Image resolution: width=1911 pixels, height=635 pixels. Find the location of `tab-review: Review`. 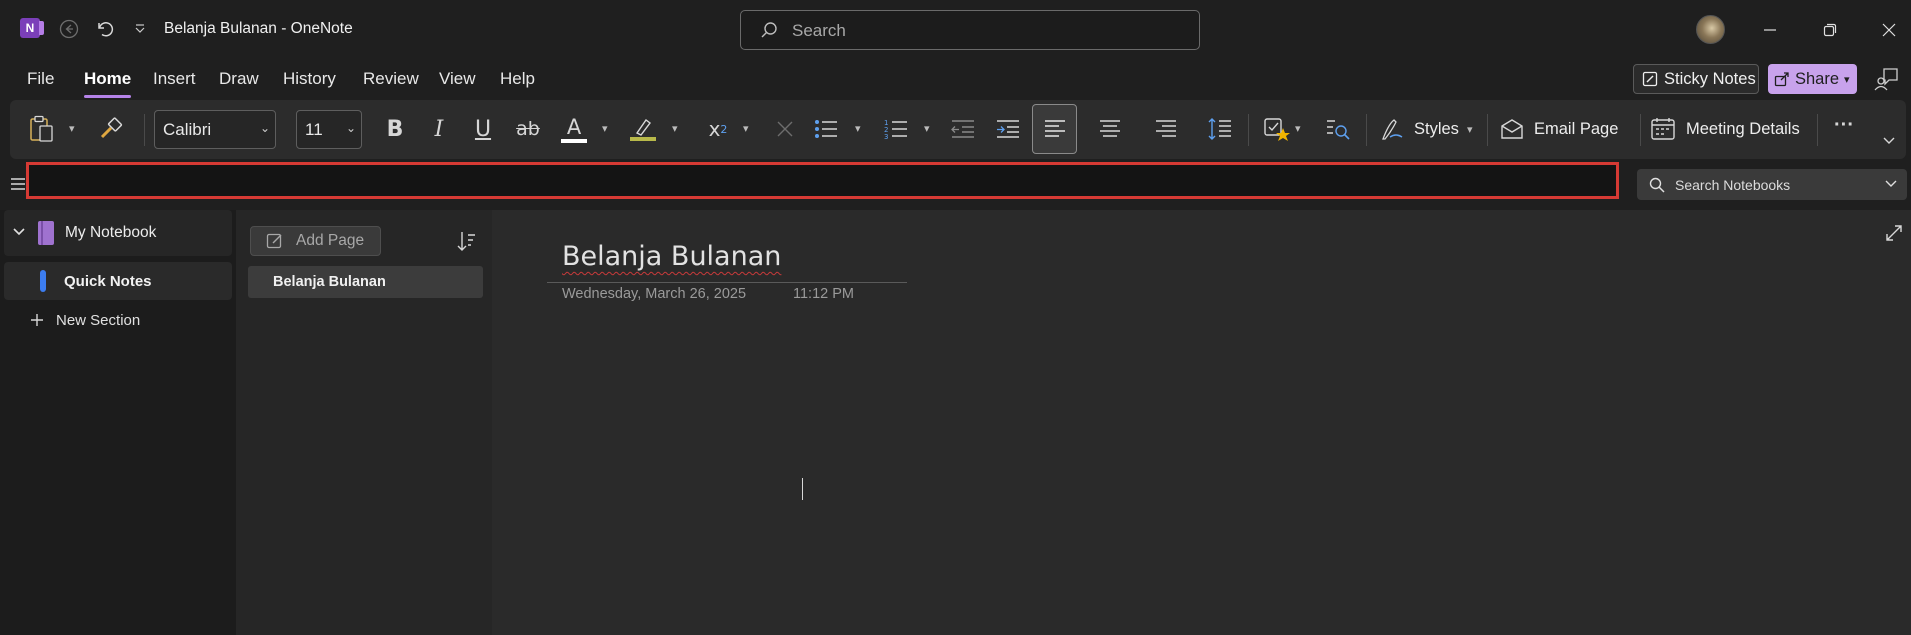

tab-review: Review is located at coordinates (391, 79).